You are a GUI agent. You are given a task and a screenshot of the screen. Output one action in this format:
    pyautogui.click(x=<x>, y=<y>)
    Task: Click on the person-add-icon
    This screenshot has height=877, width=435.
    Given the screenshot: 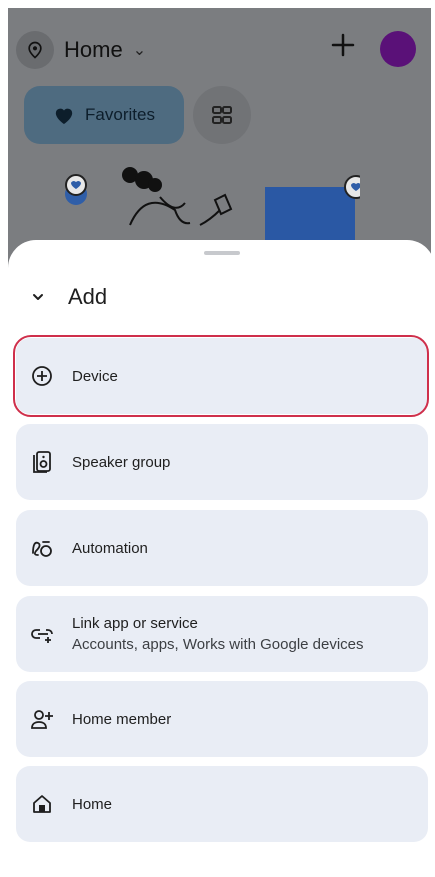 What is the action you would take?
    pyautogui.click(x=42, y=719)
    